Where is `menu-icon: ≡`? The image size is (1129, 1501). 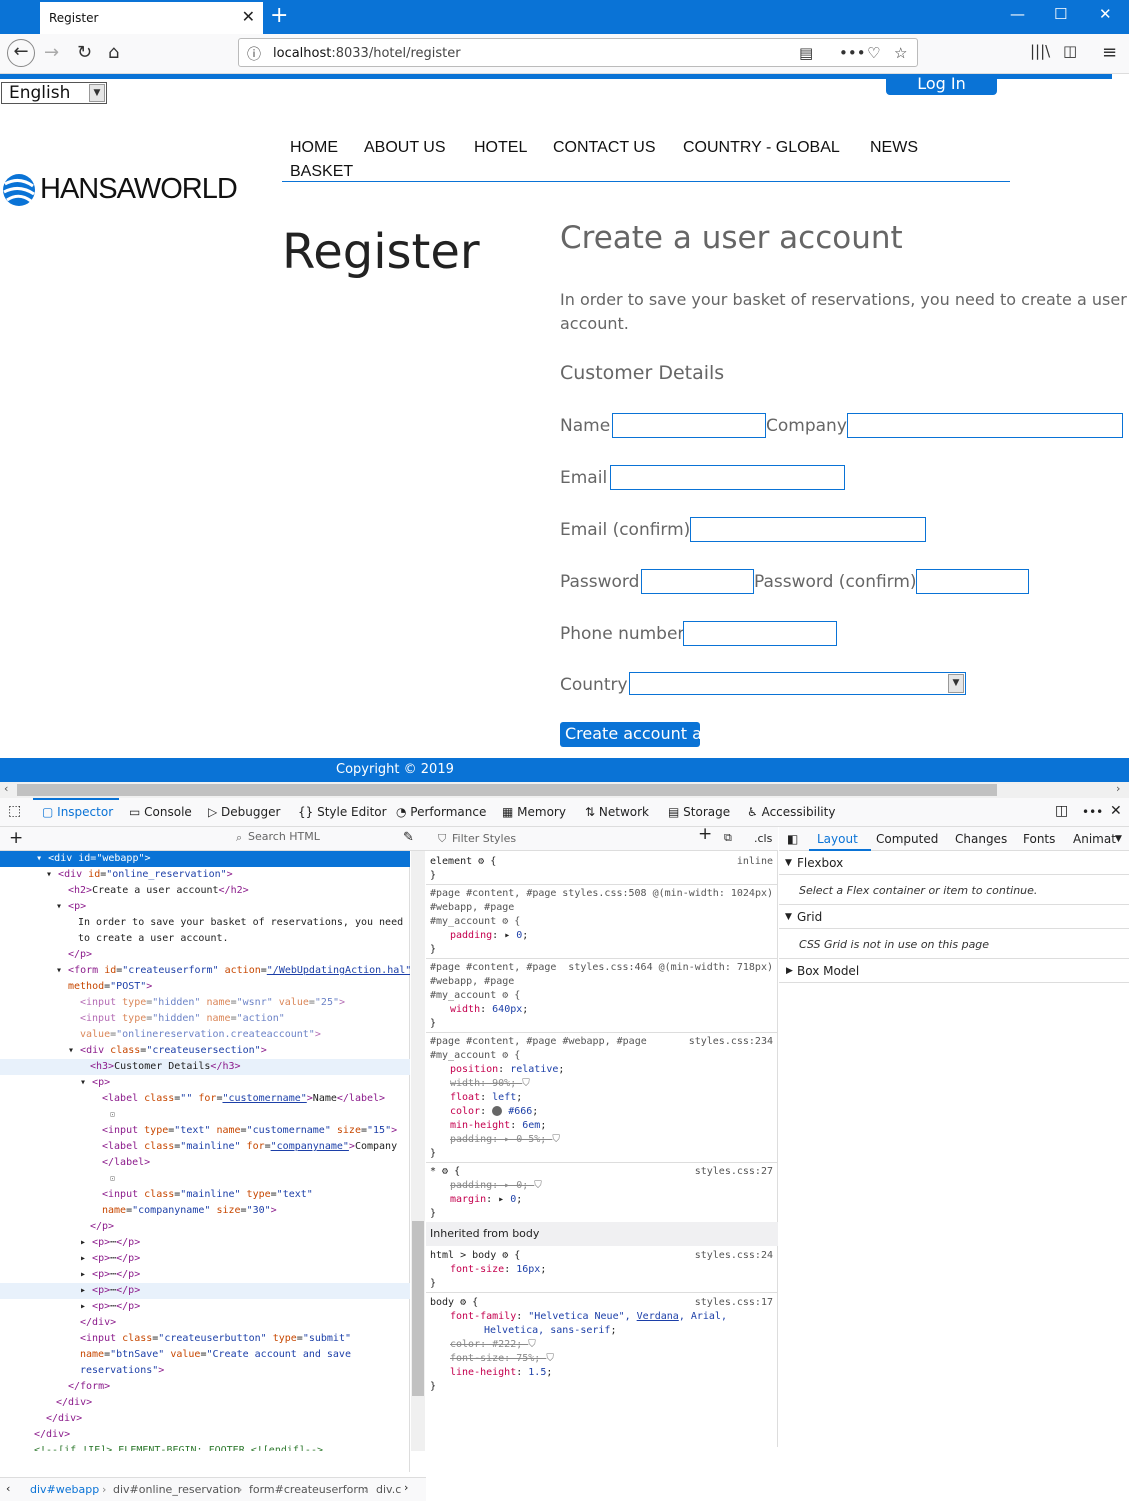 menu-icon: ≡ is located at coordinates (1109, 52).